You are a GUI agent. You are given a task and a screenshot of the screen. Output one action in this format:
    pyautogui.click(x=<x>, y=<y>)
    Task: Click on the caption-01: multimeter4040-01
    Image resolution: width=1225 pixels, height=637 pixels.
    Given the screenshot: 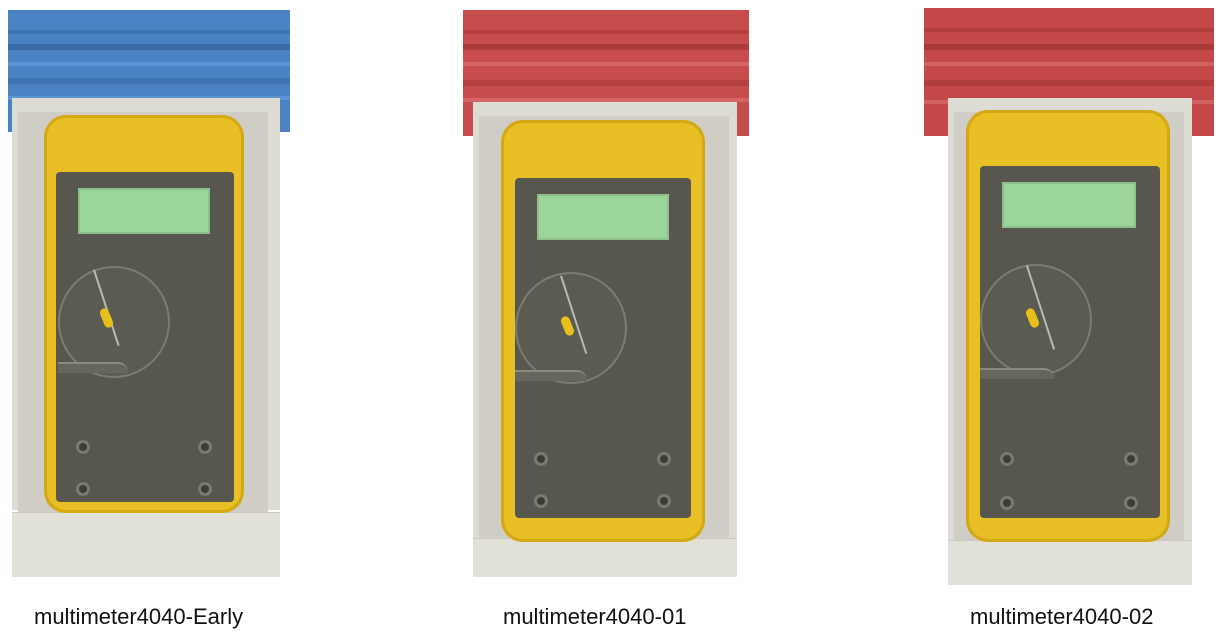 What is the action you would take?
    pyautogui.click(x=595, y=616)
    